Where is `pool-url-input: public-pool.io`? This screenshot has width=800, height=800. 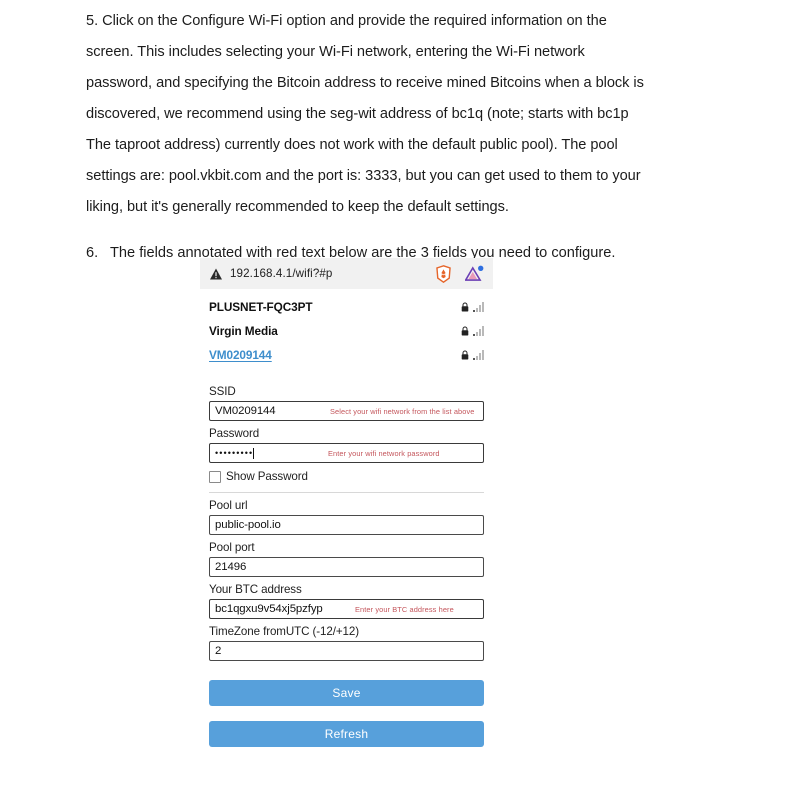
pool-url-input: public-pool.io is located at coordinates (346, 525).